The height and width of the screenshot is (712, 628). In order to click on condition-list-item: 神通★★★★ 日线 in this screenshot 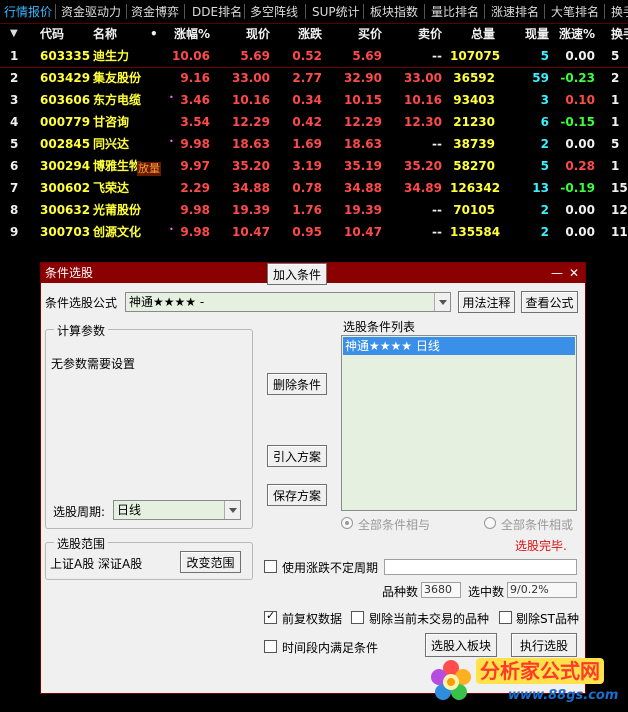, I will do `click(459, 346)`.